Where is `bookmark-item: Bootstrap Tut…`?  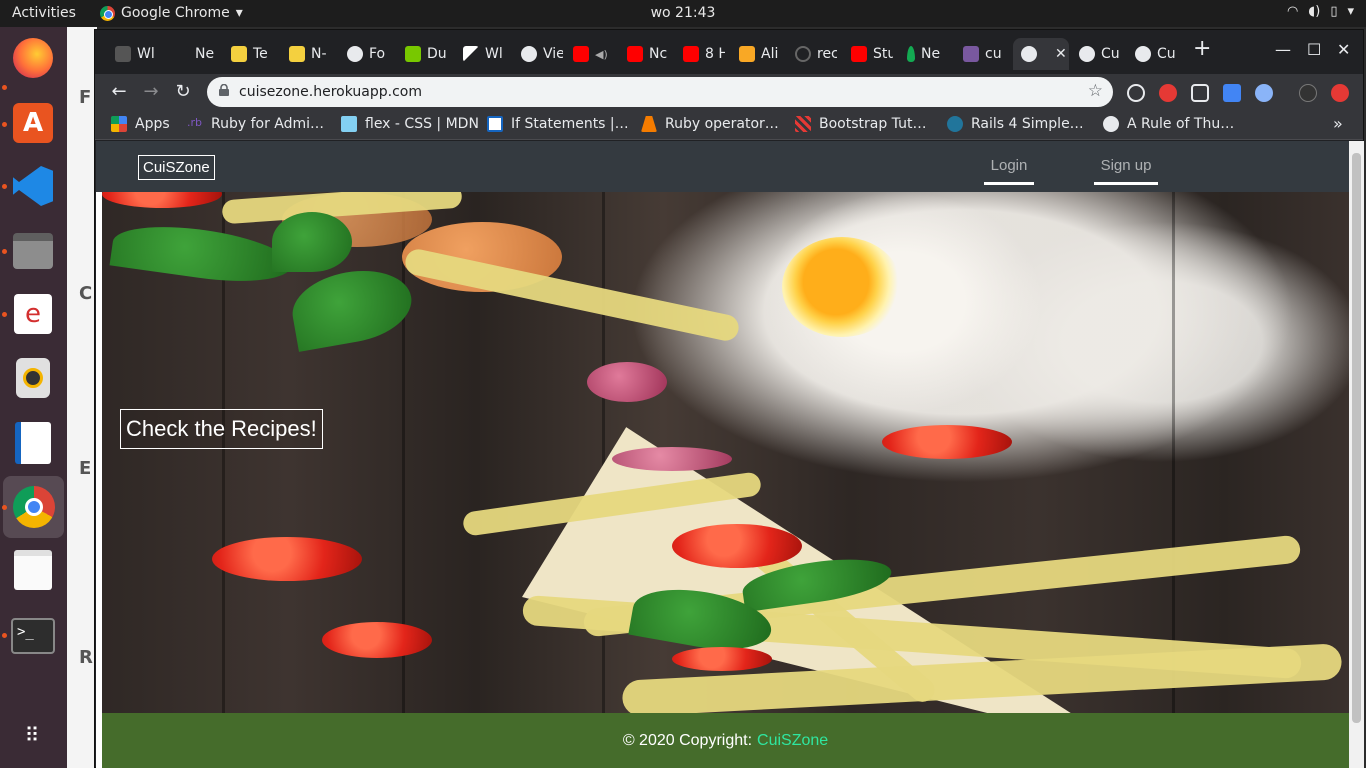
bookmark-item: Bootstrap Tut… is located at coordinates (860, 124).